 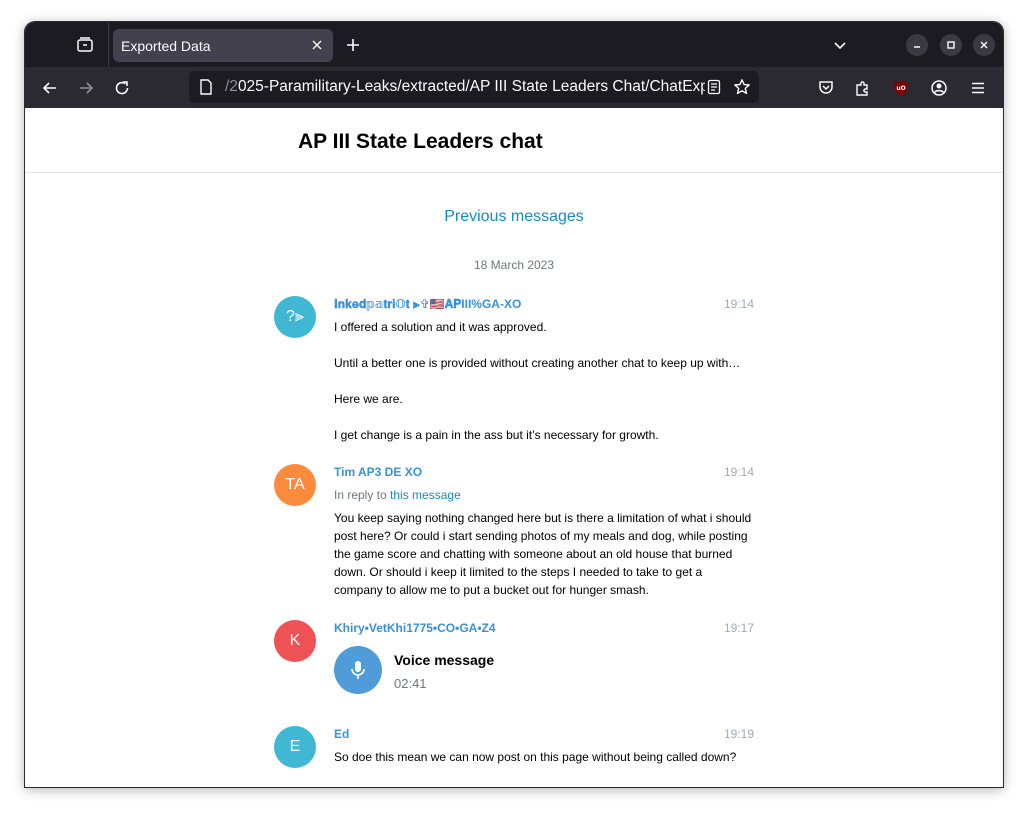 What do you see at coordinates (295, 641) in the screenshot?
I see `avatar: K` at bounding box center [295, 641].